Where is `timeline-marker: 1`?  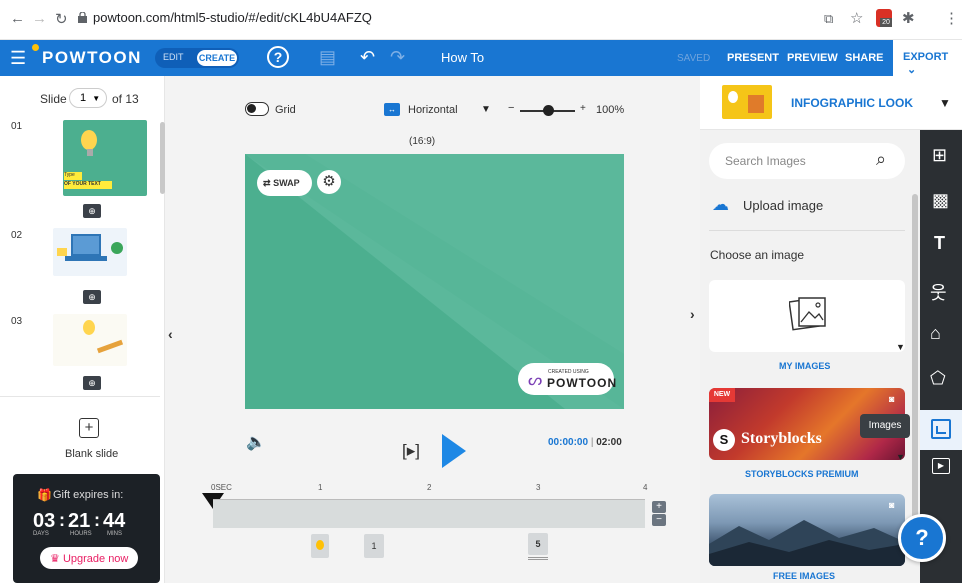
timeline-marker: 1 is located at coordinates (374, 546).